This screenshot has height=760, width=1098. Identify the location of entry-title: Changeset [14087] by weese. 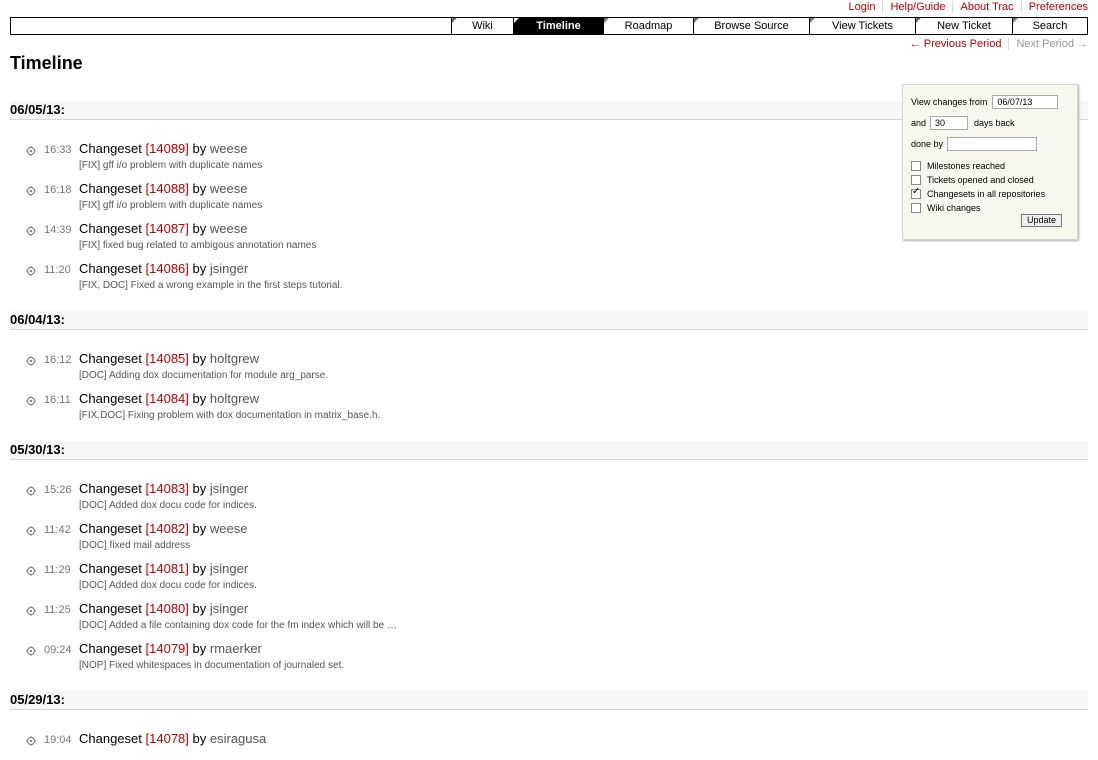
(163, 228).